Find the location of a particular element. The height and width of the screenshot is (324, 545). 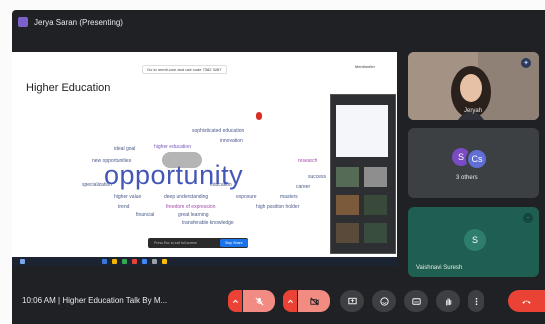

slide-title: Higher Education is located at coordinates (68, 88).